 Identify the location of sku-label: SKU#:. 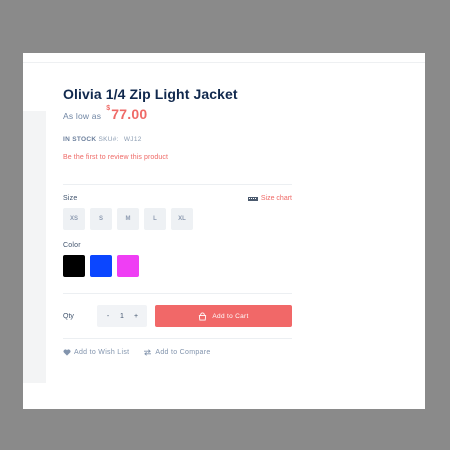
(108, 139).